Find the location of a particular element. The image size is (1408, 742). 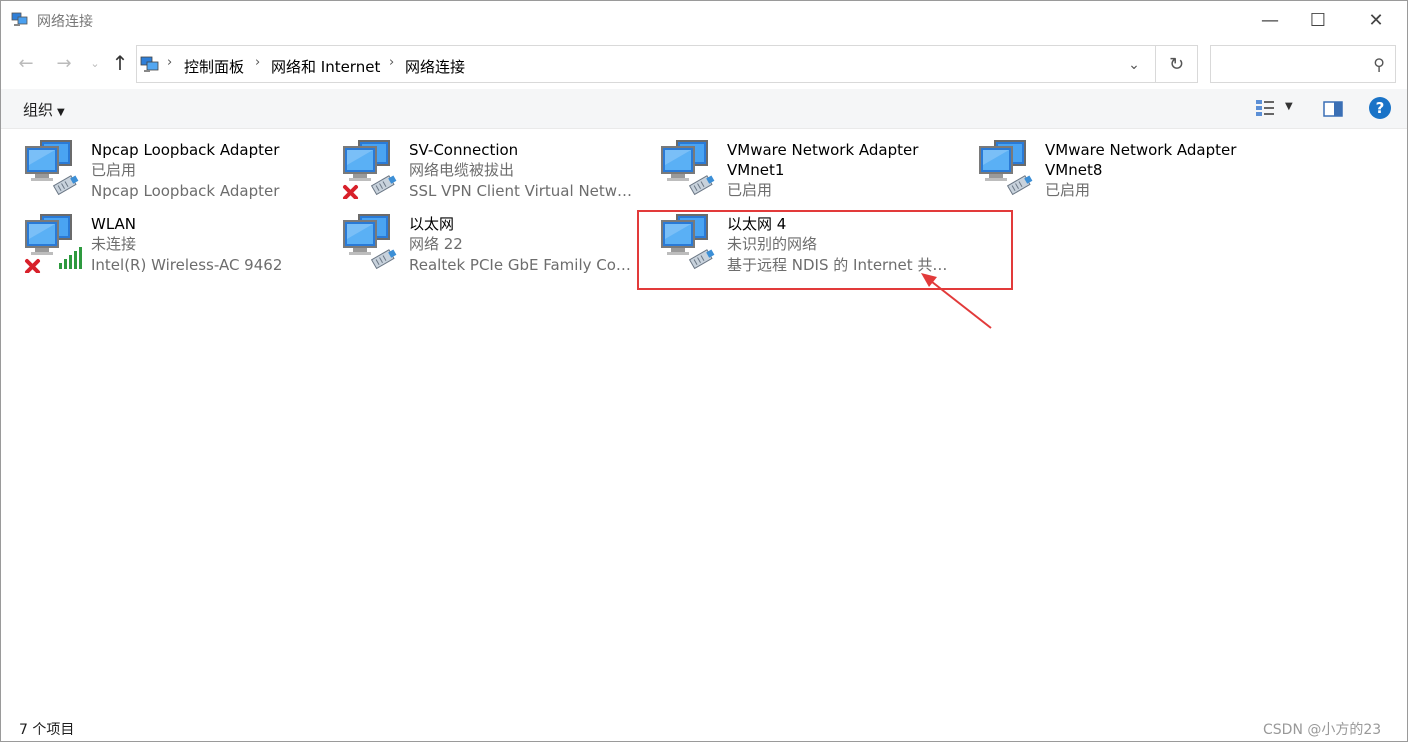

annotation-arrow-icon is located at coordinates (956, 301).